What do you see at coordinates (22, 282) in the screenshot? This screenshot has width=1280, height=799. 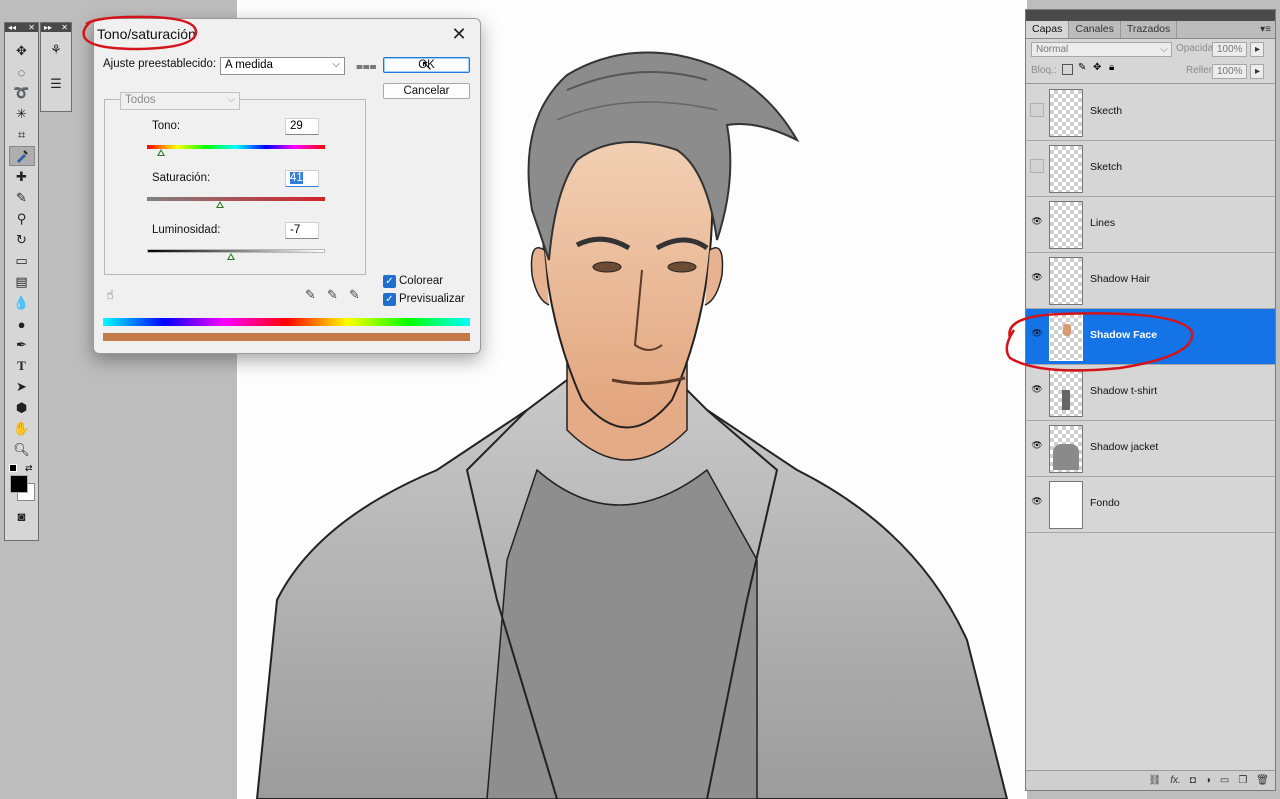 I see `gradient-icon: ▤` at bounding box center [22, 282].